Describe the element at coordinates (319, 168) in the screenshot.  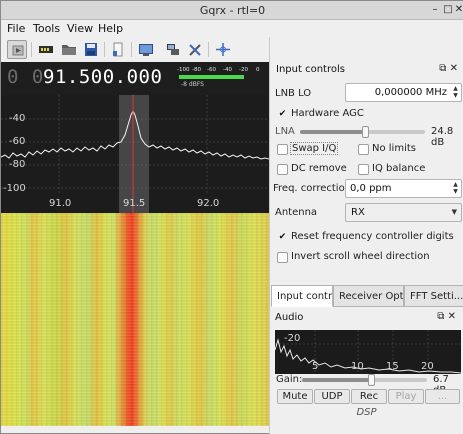
I see `dc-remove-label: DC remove` at that location.